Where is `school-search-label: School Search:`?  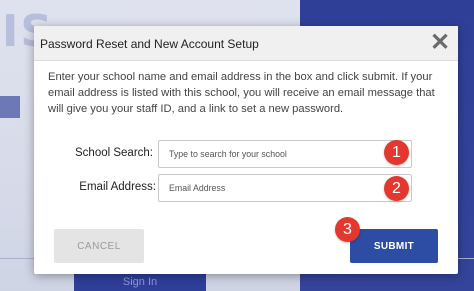 school-search-label: School Search: is located at coordinates (114, 153).